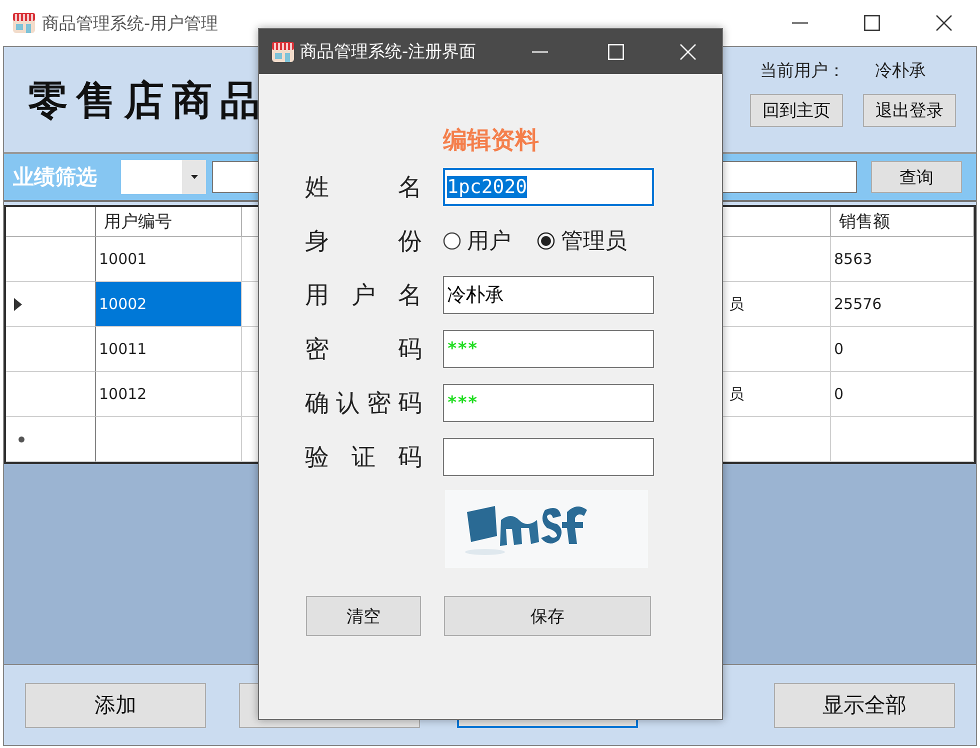 This screenshot has width=980, height=748. I want to click on input-field, so click(548, 457).